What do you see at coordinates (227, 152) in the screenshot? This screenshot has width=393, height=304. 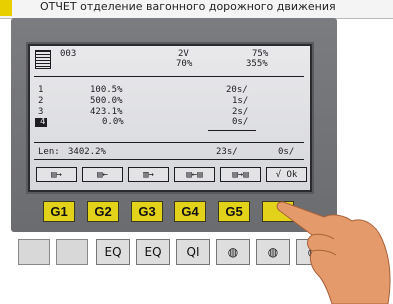 I see `footer-total: 23s/` at bounding box center [227, 152].